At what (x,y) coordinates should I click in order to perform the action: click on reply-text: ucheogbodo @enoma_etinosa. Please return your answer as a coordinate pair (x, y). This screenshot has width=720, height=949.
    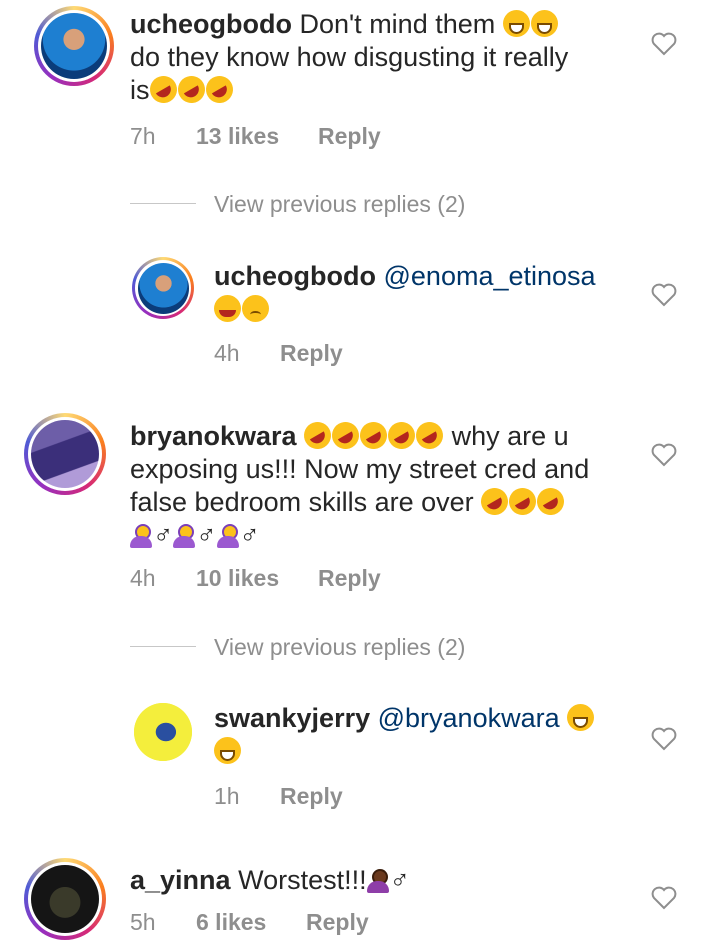
    Looking at the image, I should click on (424, 293).